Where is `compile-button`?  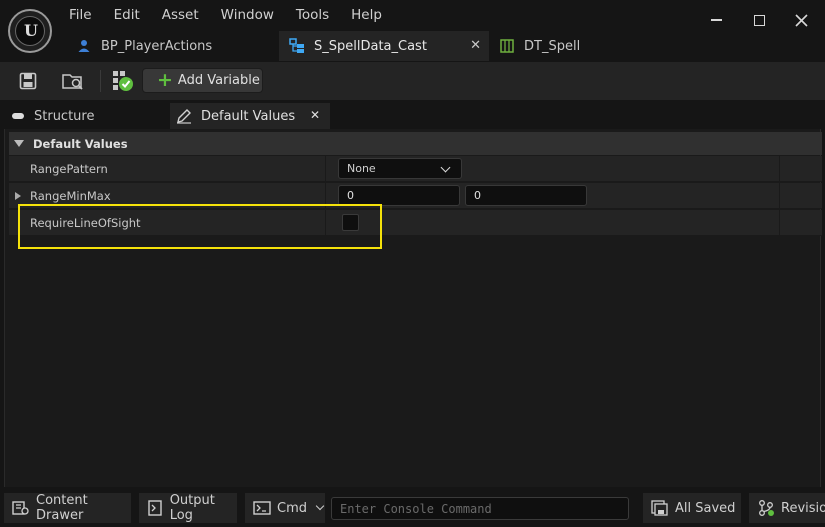 compile-button is located at coordinates (123, 81).